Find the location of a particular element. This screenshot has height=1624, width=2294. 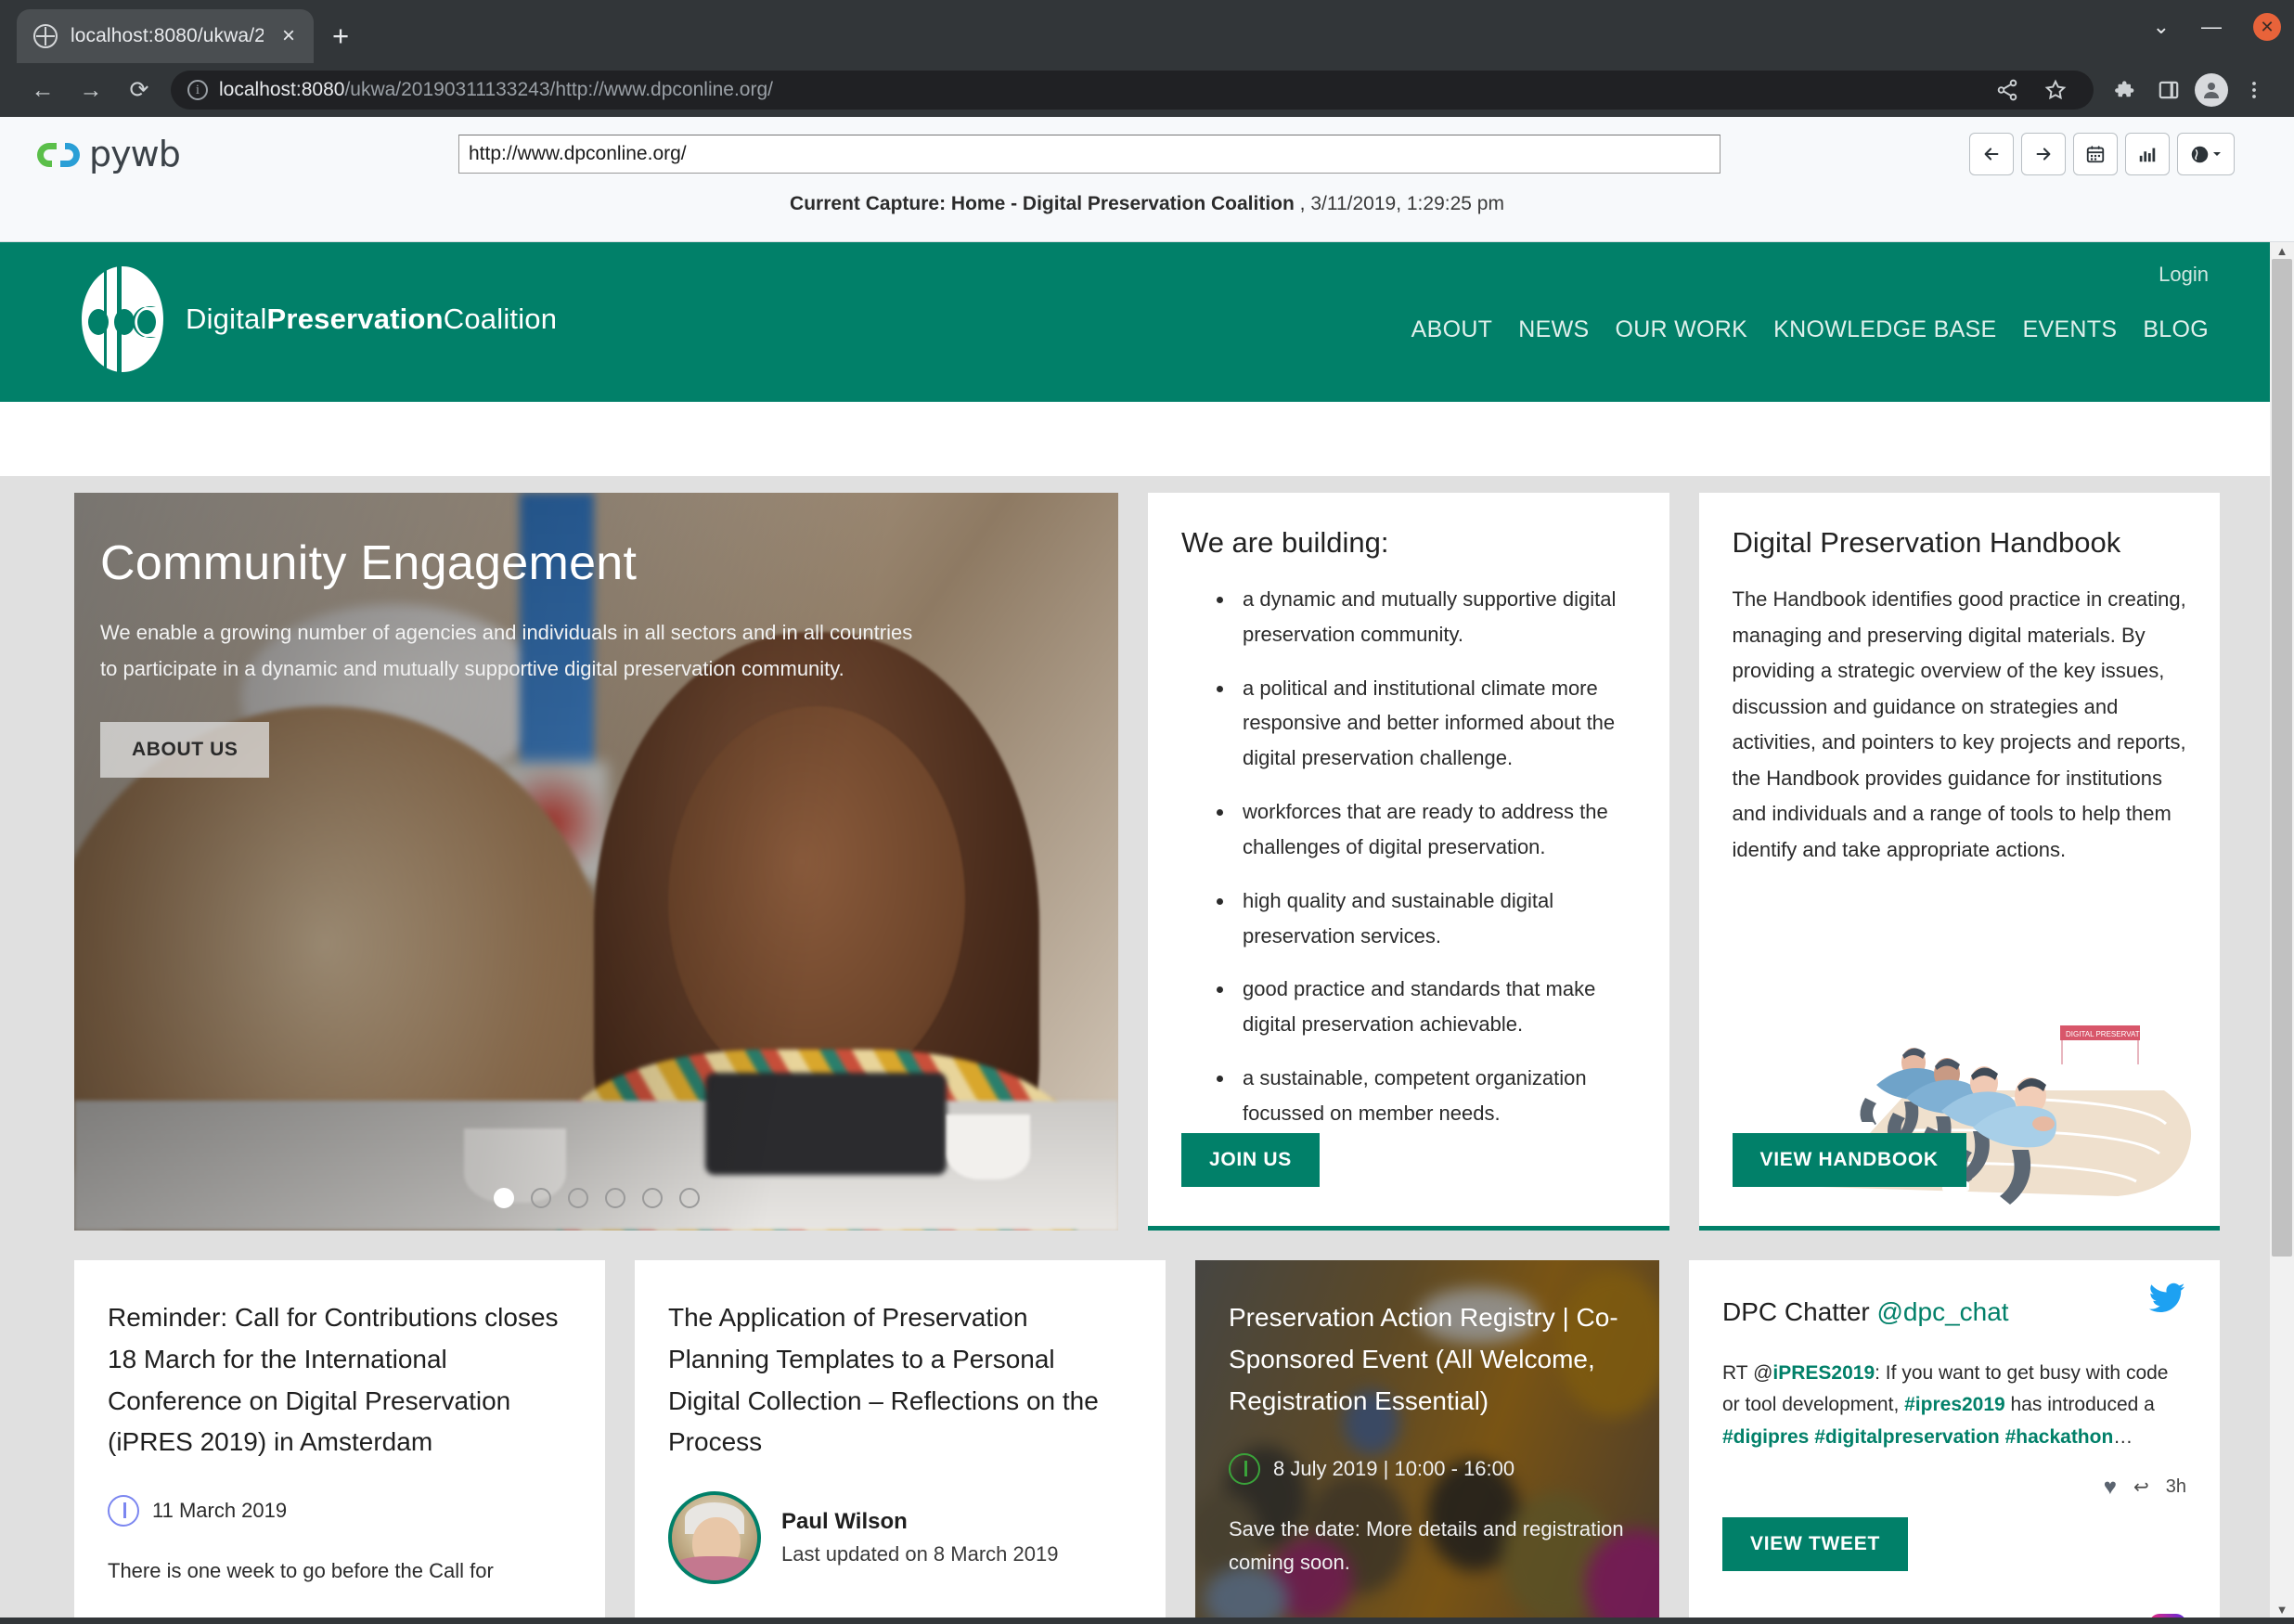

tweet-hashtag: #ipres2019 is located at coordinates (1954, 1405).